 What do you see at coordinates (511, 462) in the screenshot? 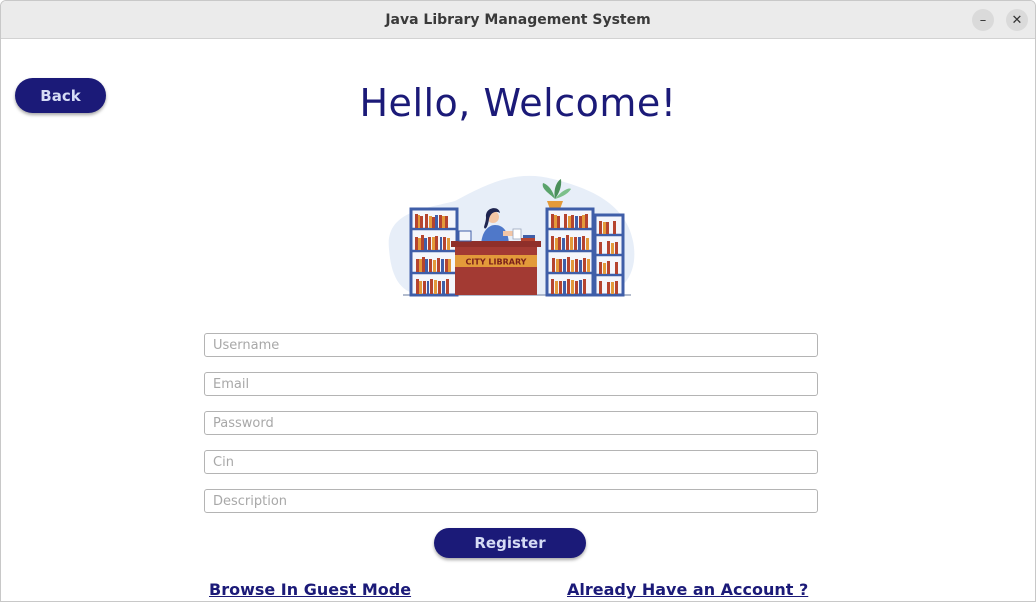
I see `cin-field` at bounding box center [511, 462].